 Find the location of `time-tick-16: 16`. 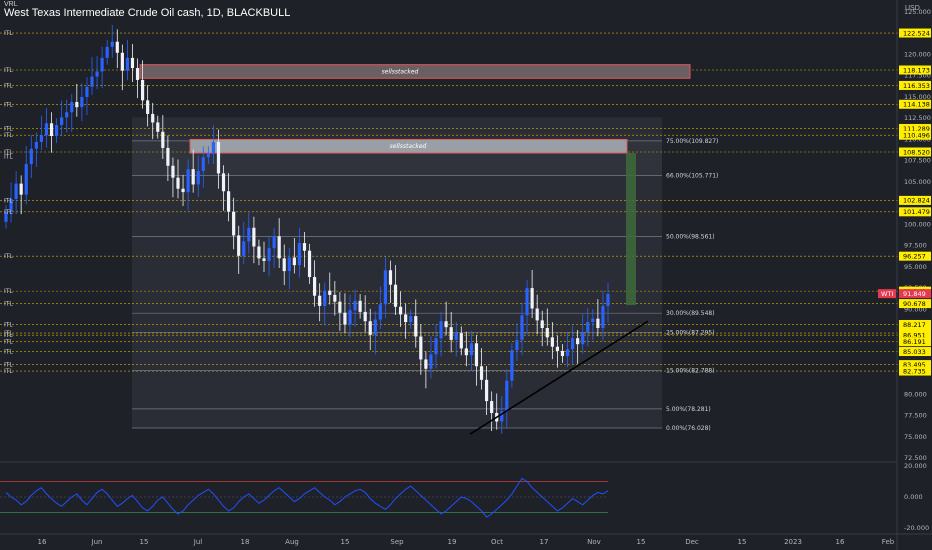

time-tick-16: 16 is located at coordinates (840, 542).